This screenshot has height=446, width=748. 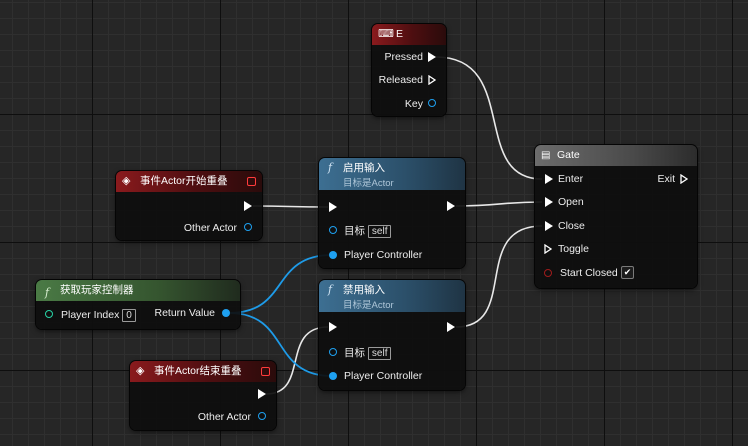 I want to click on enable-target-label: 目标 self, so click(x=368, y=231).